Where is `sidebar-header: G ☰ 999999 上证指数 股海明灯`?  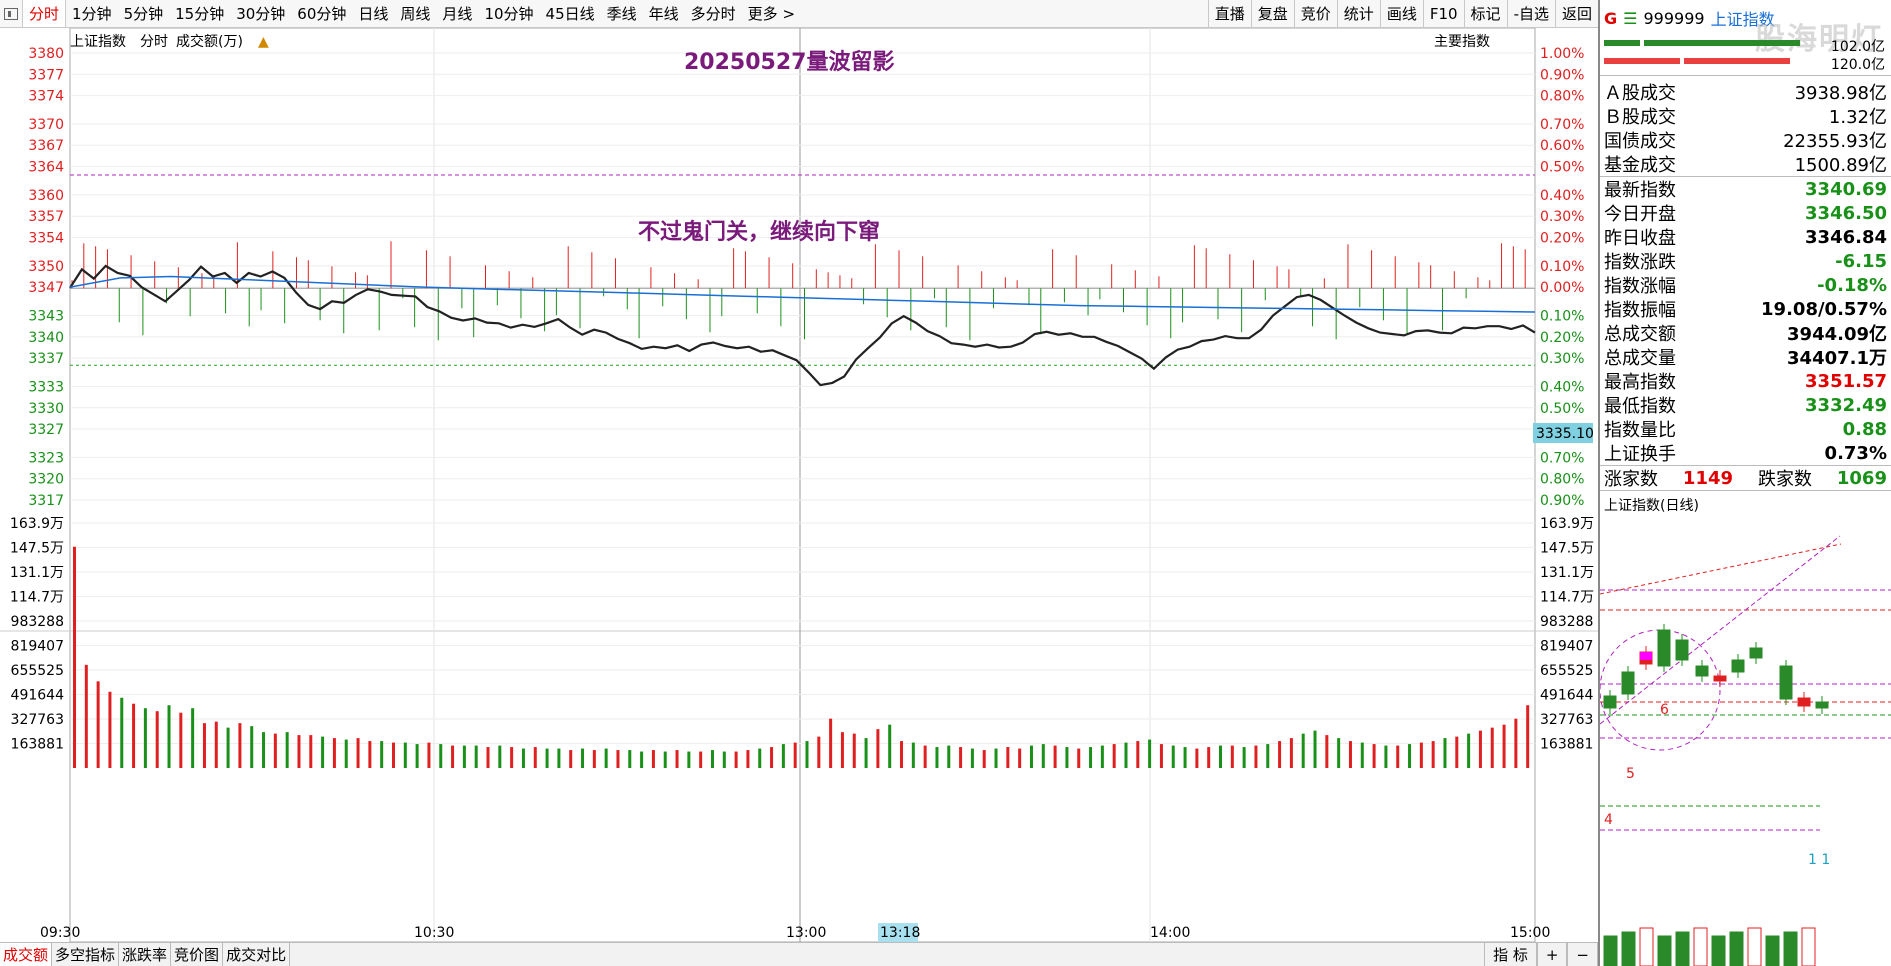 sidebar-header: G ☰ 999999 上证指数 股海明灯 is located at coordinates (1745, 29).